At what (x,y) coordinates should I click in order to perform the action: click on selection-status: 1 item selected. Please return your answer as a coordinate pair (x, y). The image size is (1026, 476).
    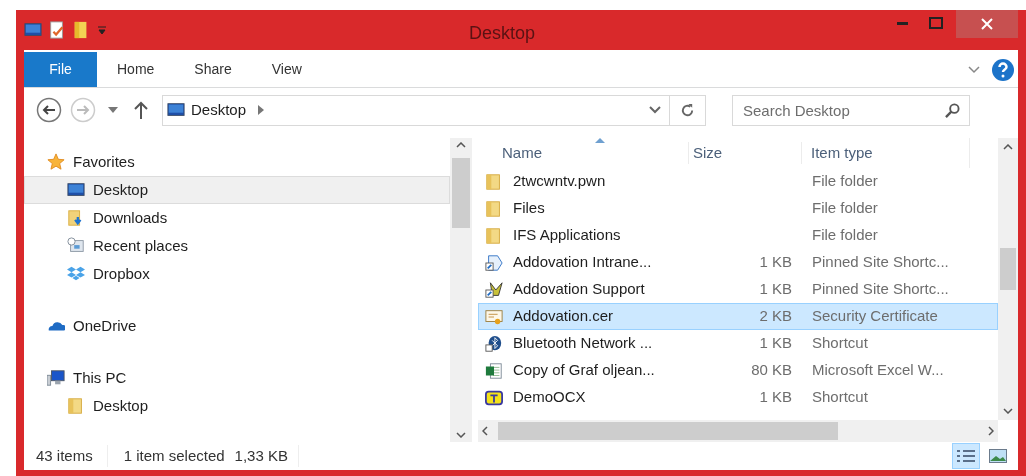
    Looking at the image, I should click on (173, 455).